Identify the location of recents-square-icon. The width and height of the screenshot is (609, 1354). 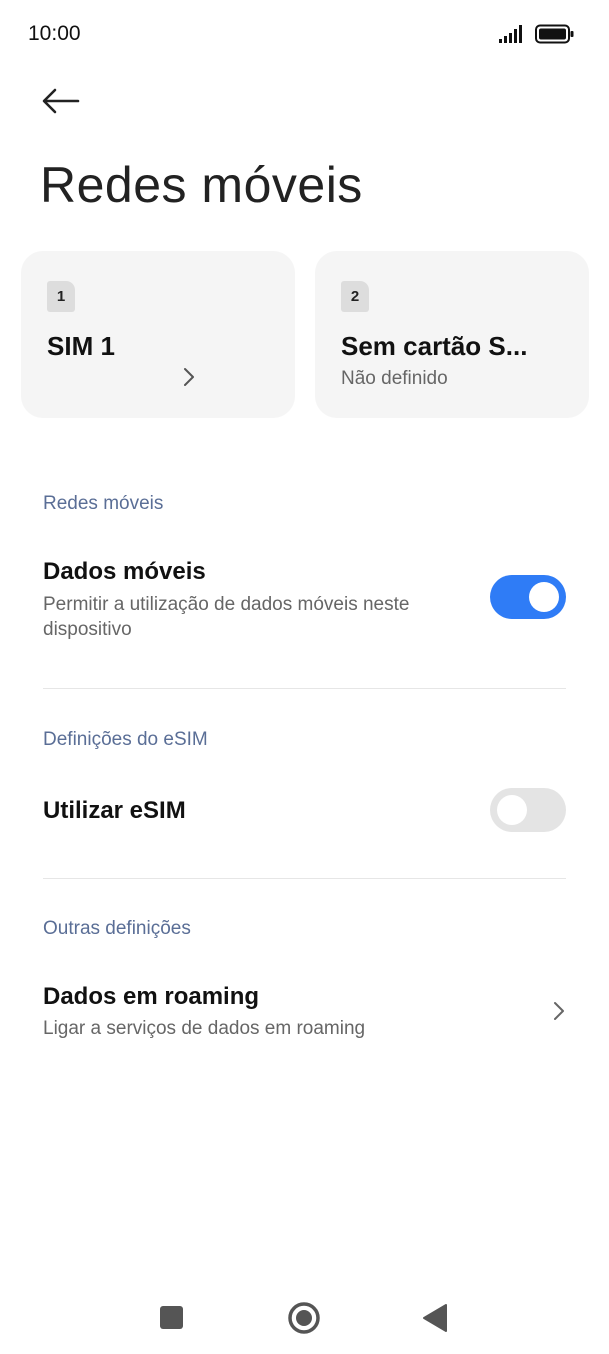
(171, 1317).